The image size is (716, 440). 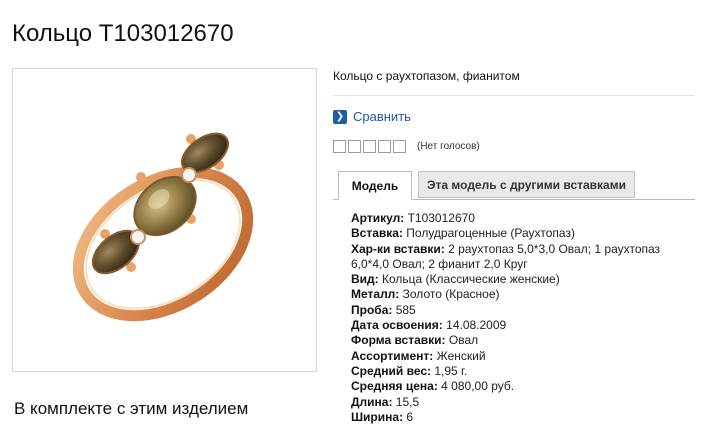 What do you see at coordinates (377, 416) in the screenshot?
I see `spec-label: Ширина:` at bounding box center [377, 416].